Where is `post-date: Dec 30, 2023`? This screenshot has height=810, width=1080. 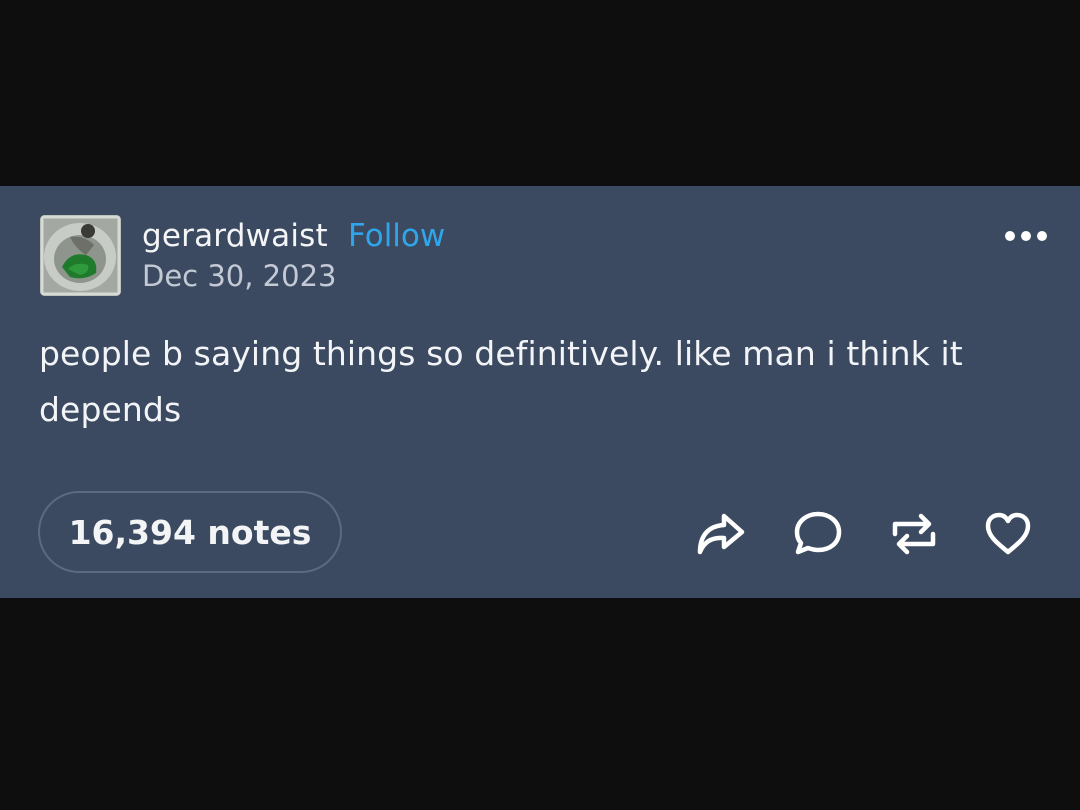
post-date: Dec 30, 2023 is located at coordinates (239, 276).